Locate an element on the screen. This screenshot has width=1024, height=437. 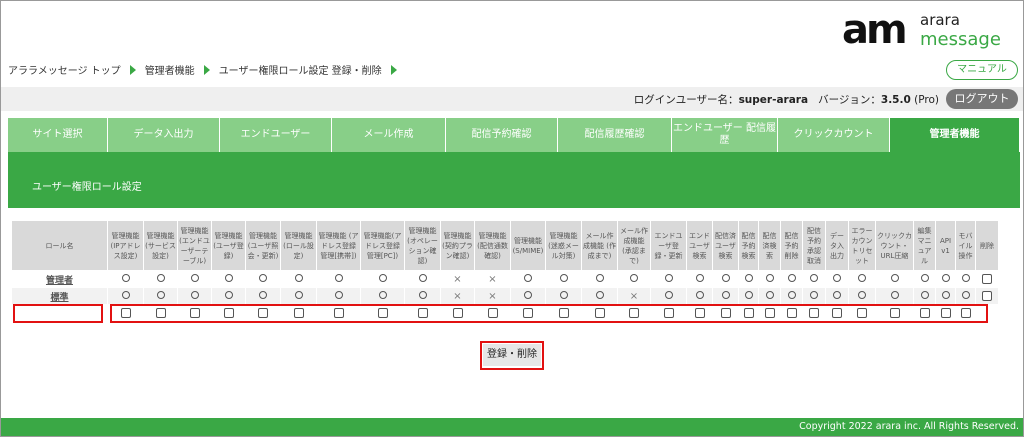
permission-column-header: 管理機能(サービス設定) is located at coordinates (160, 245).